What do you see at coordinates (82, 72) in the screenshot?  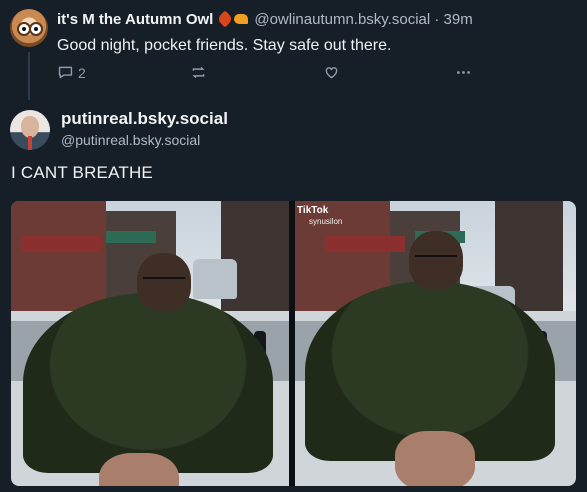 I see `reply-count: 2` at bounding box center [82, 72].